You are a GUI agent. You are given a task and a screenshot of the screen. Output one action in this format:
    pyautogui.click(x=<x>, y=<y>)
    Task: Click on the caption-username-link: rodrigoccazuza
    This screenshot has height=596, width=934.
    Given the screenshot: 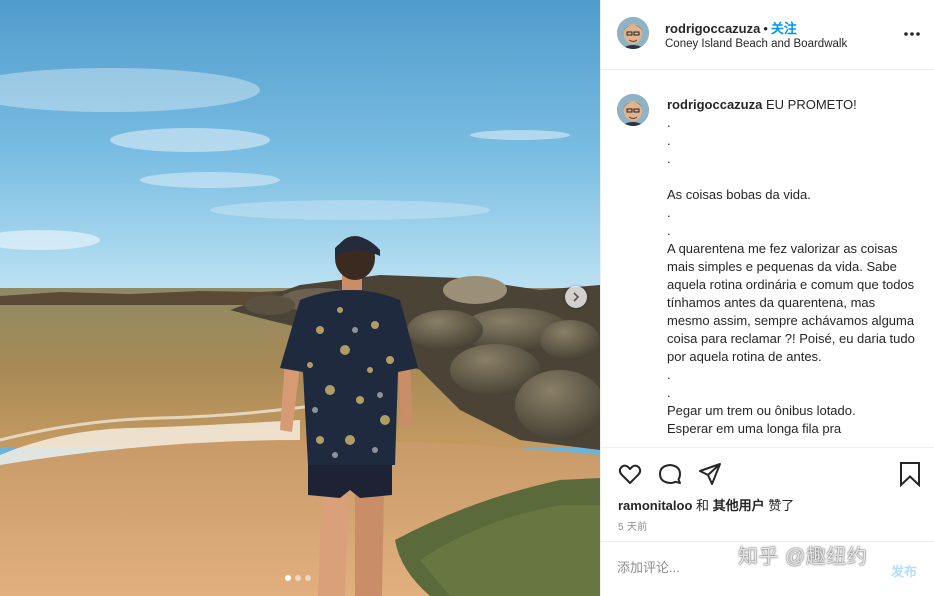 What is the action you would take?
    pyautogui.click(x=714, y=104)
    